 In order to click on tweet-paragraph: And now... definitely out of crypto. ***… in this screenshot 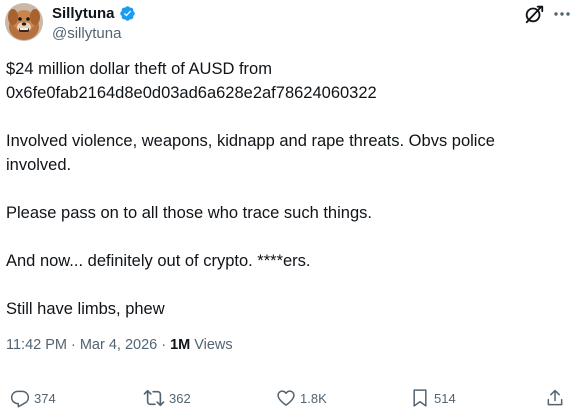, I will do `click(158, 261)`.